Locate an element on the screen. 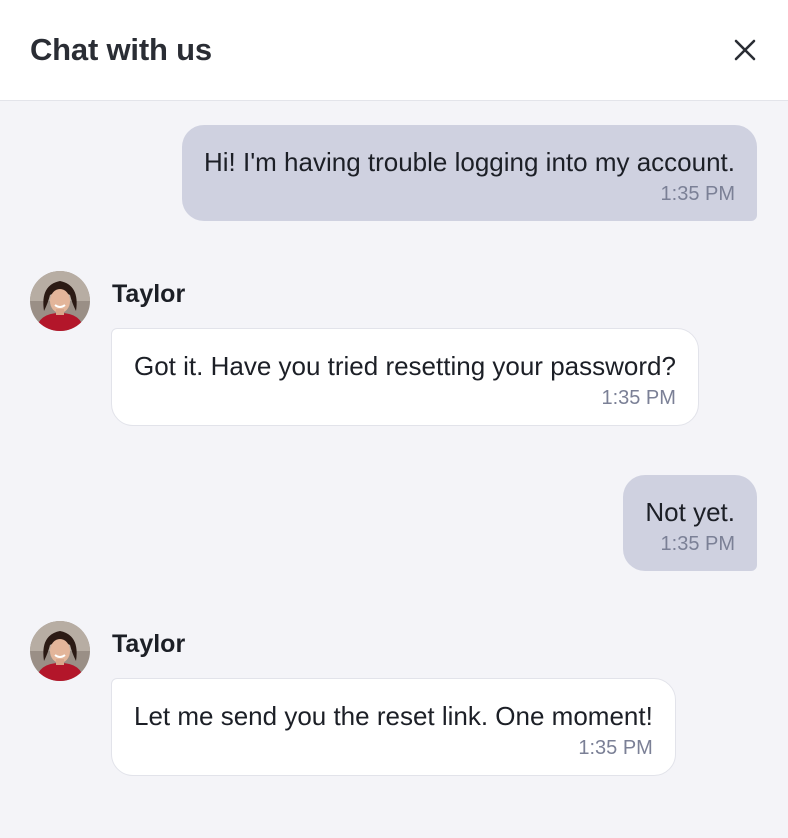 This screenshot has width=788, height=838. chat-header: Chat with us is located at coordinates (394, 50).